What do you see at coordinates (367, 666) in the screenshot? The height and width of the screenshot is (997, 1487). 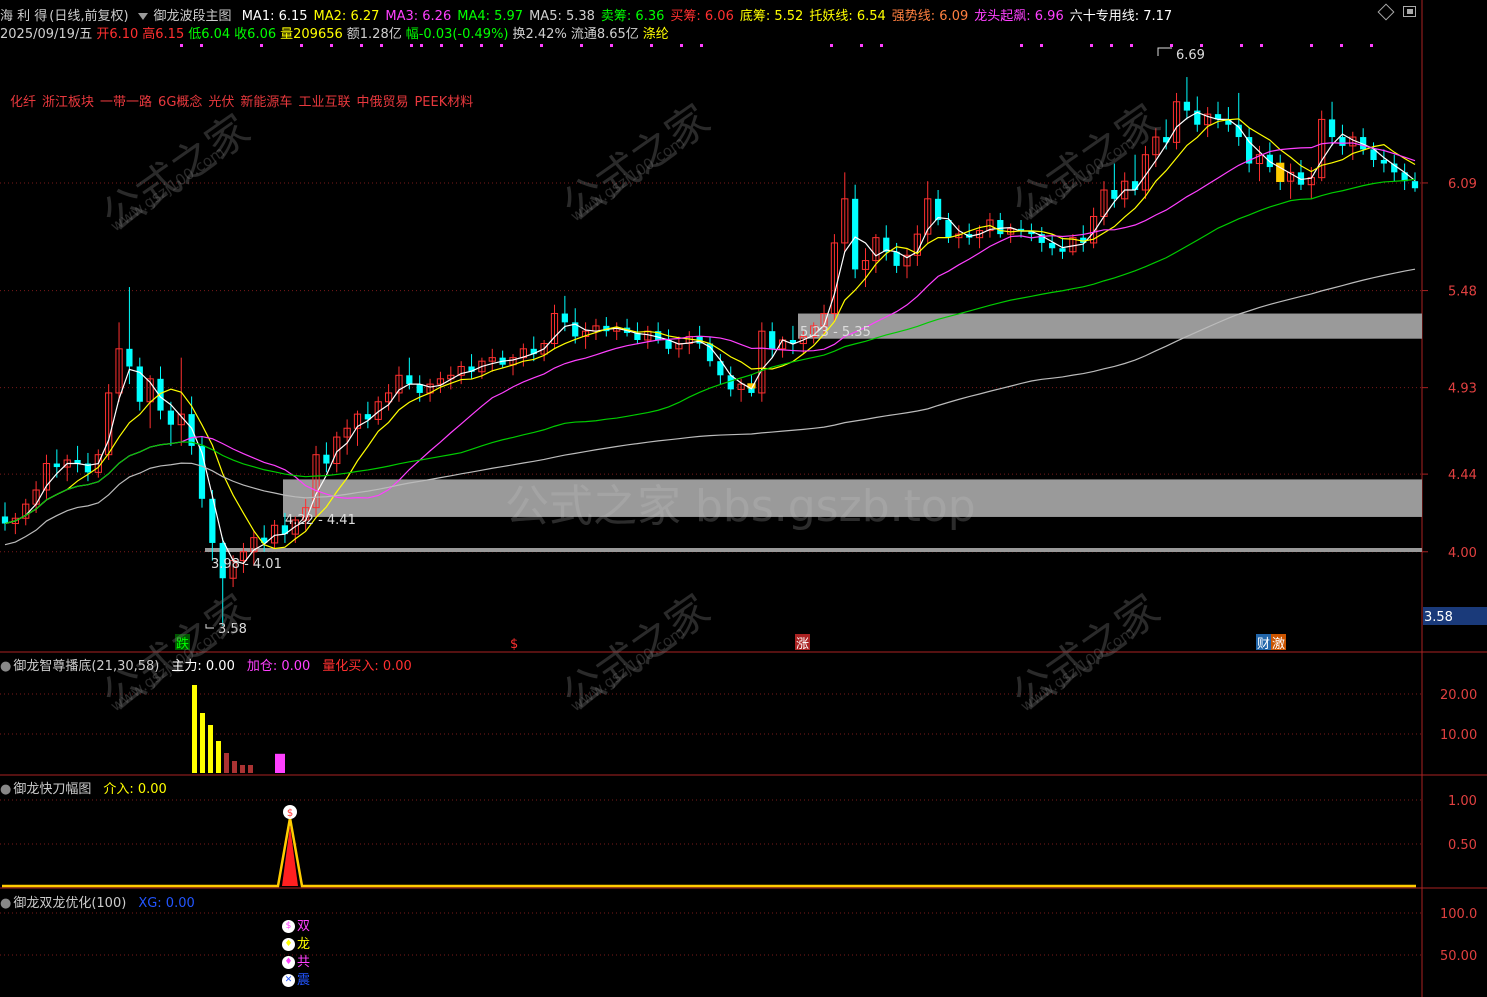 I see `panel-value: 量化买入: 0.00` at bounding box center [367, 666].